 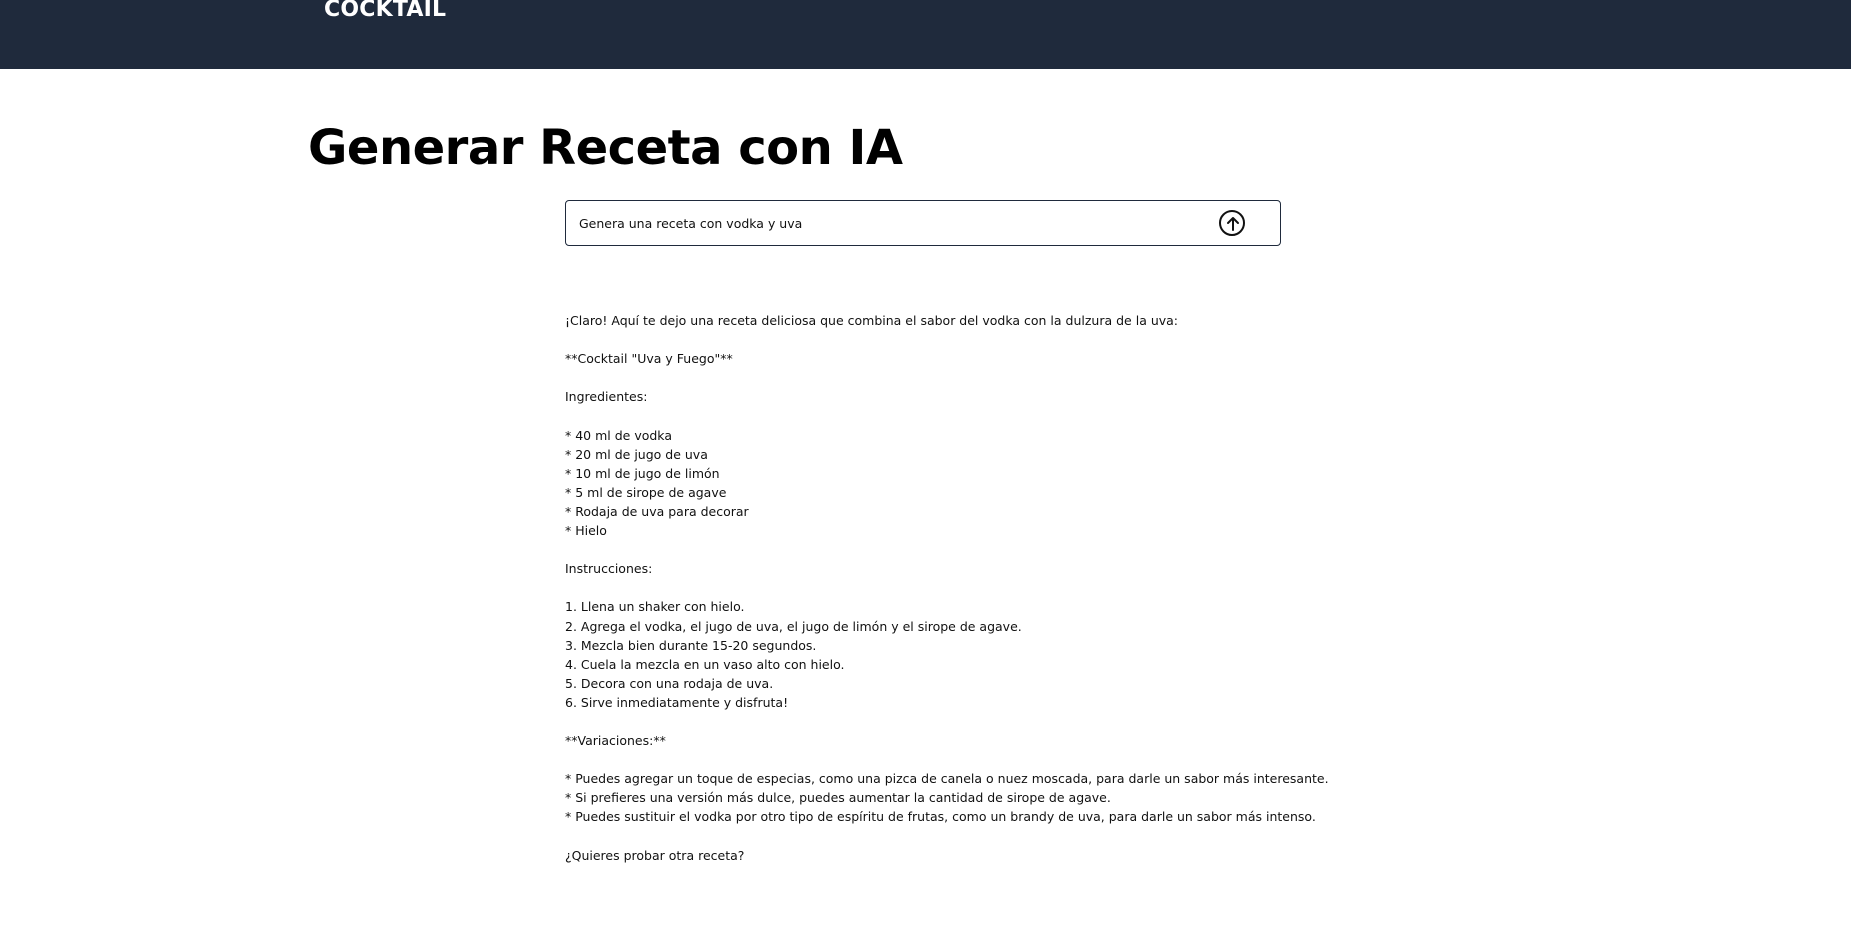 What do you see at coordinates (606, 397) in the screenshot?
I see `response-line: Ingredientes:` at bounding box center [606, 397].